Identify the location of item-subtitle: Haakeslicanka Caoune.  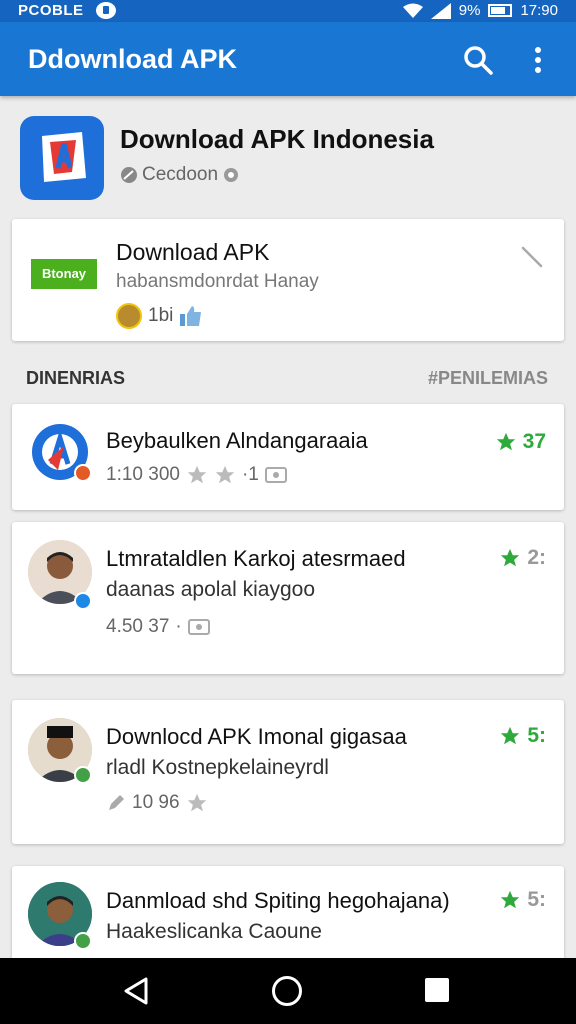
(214, 931).